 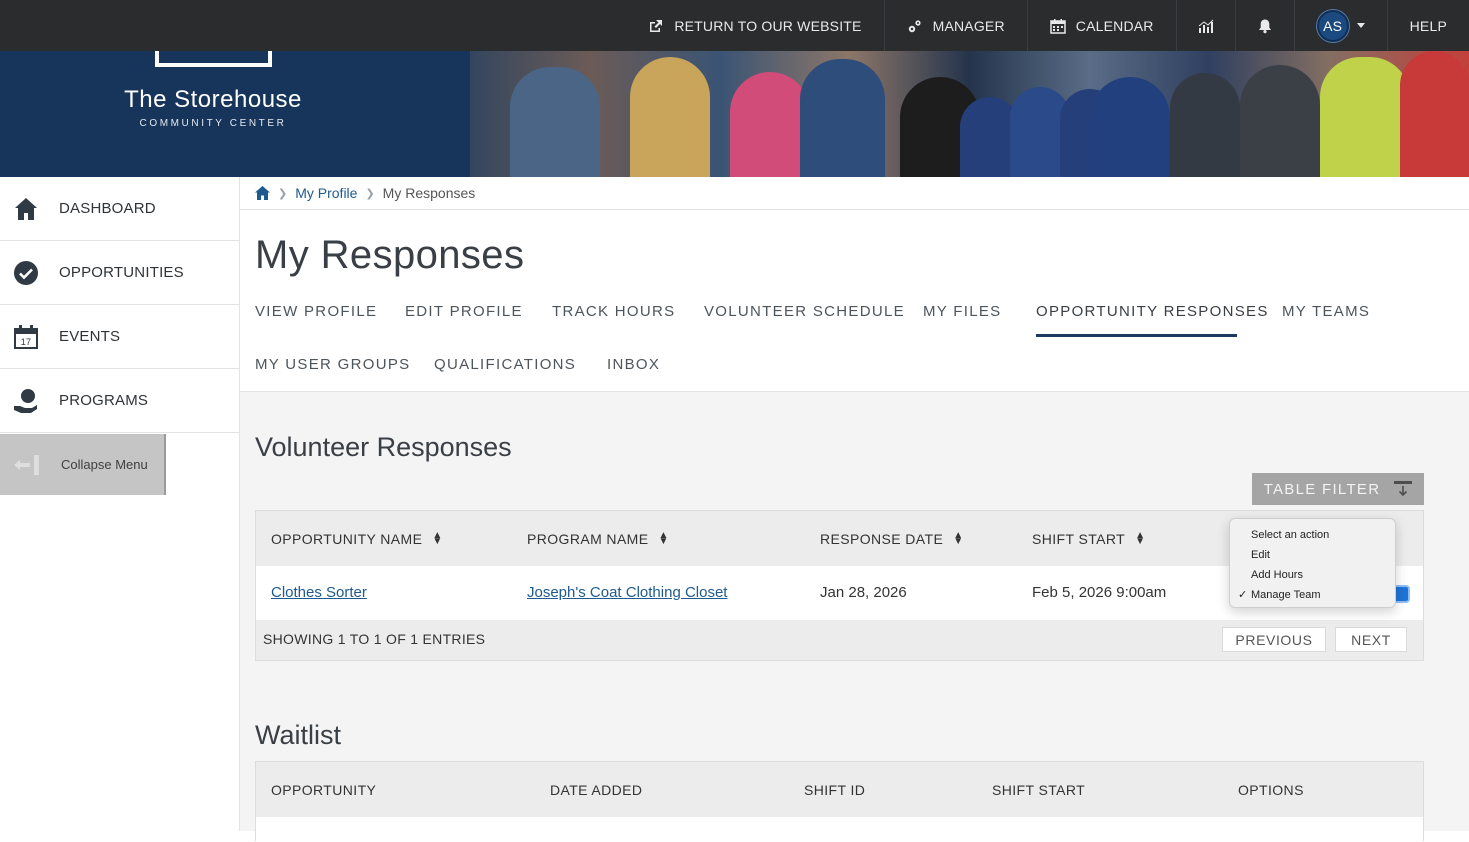 I want to click on user-menu: AS, so click(x=1340, y=25).